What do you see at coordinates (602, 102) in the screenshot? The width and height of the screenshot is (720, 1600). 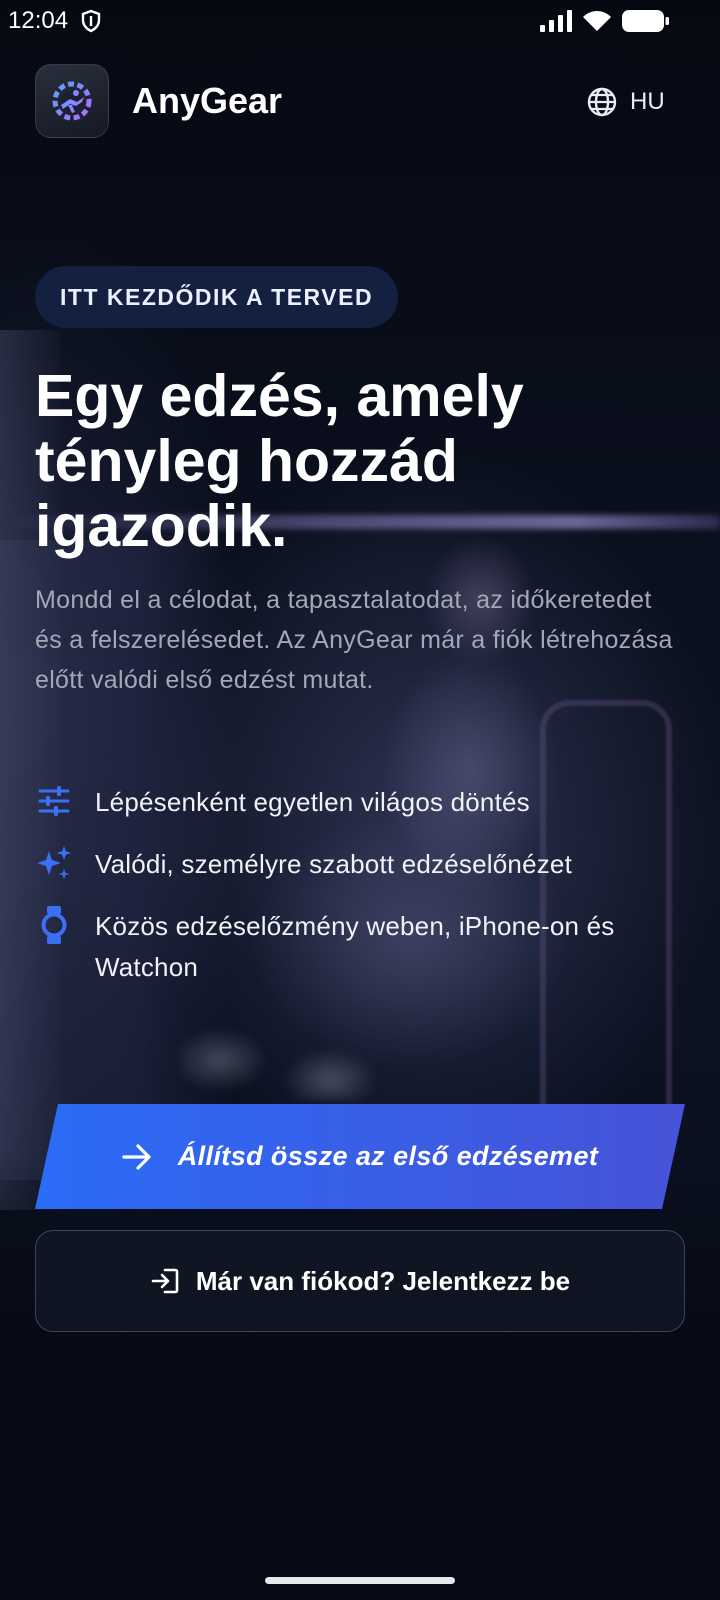 I see `globe-icon` at bounding box center [602, 102].